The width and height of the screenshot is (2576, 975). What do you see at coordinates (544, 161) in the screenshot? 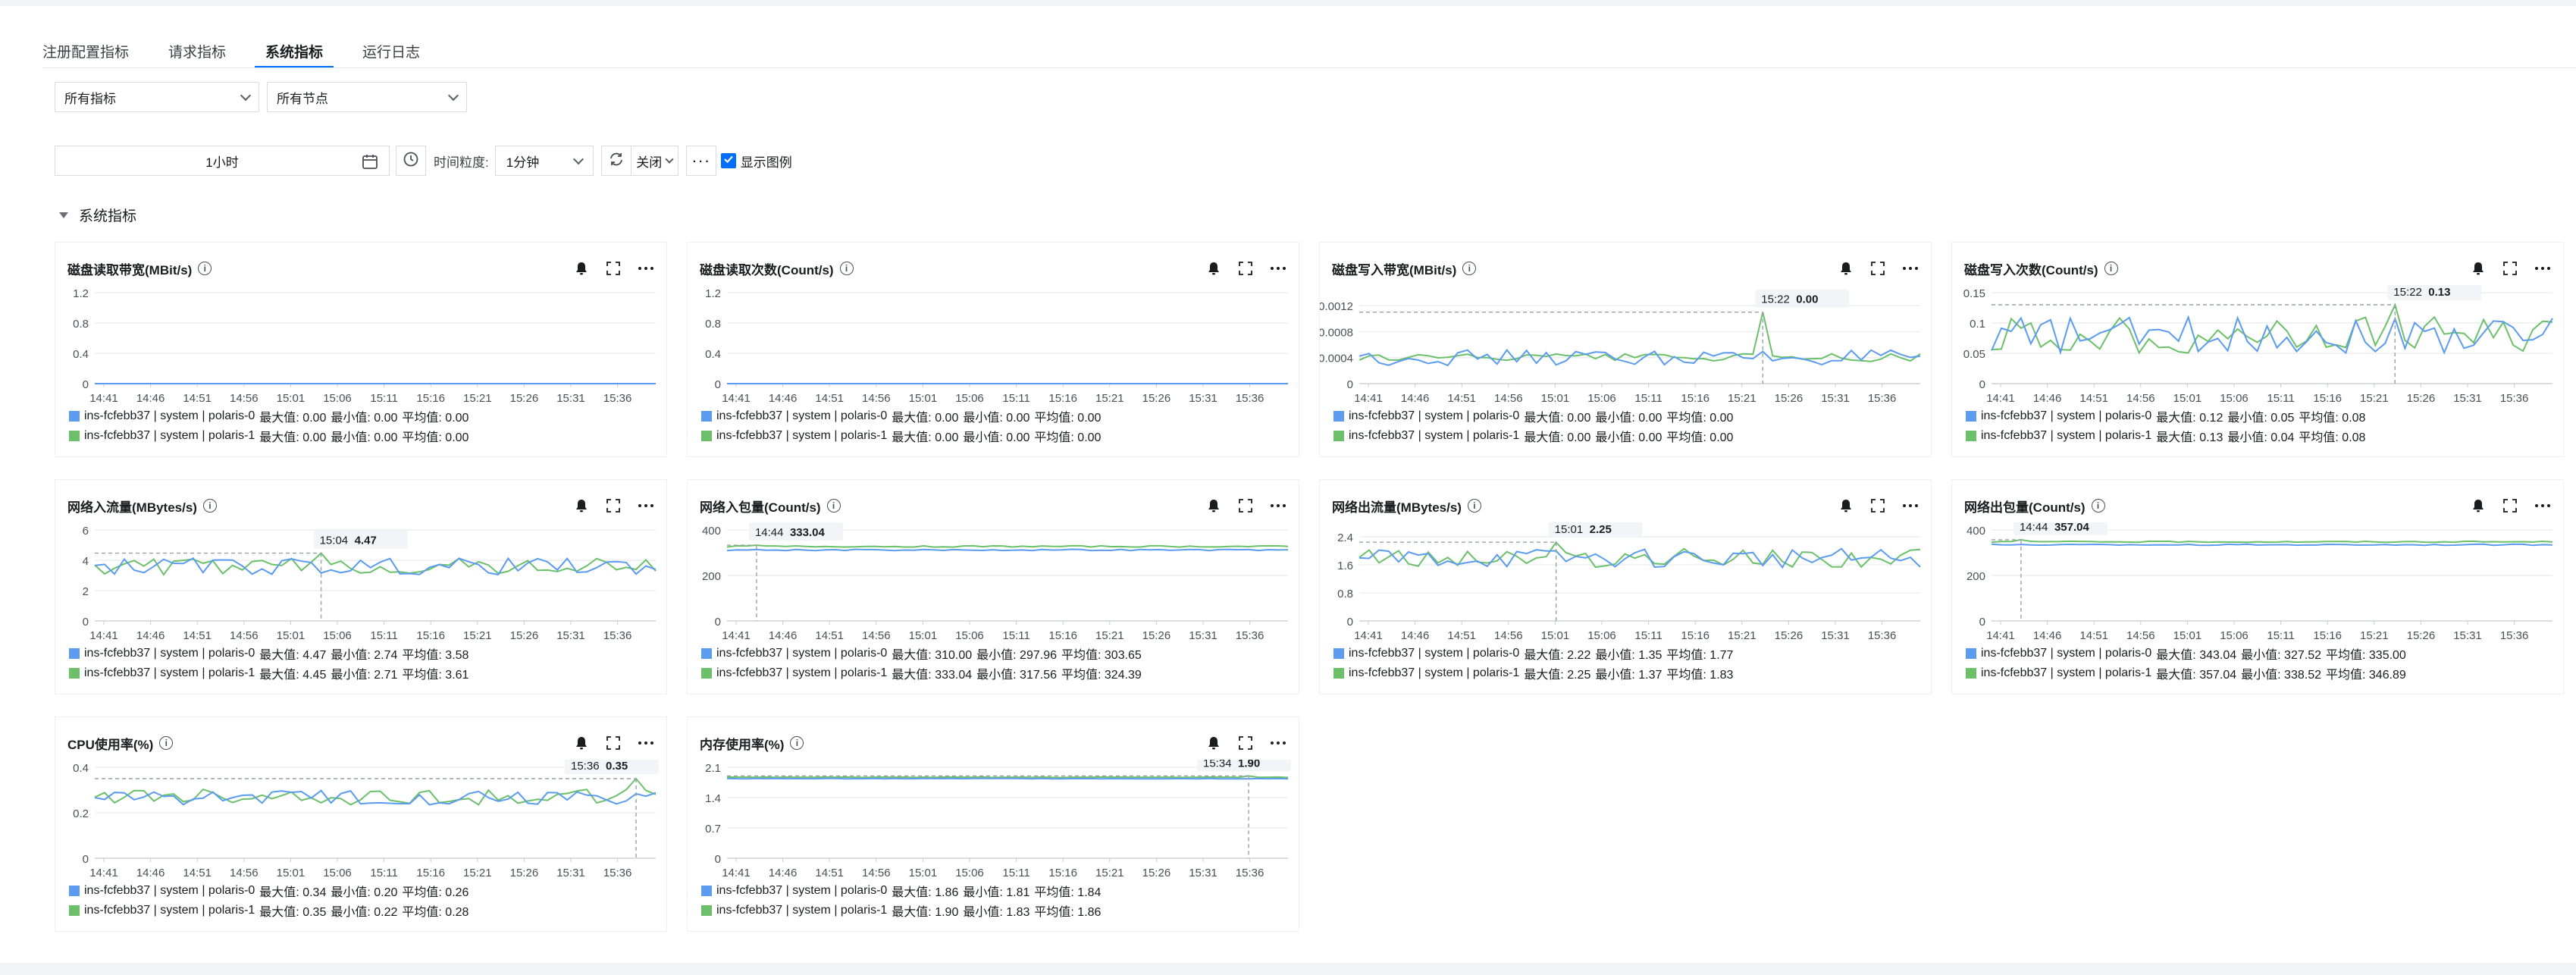
I see `granularity-select: 1分钟` at bounding box center [544, 161].